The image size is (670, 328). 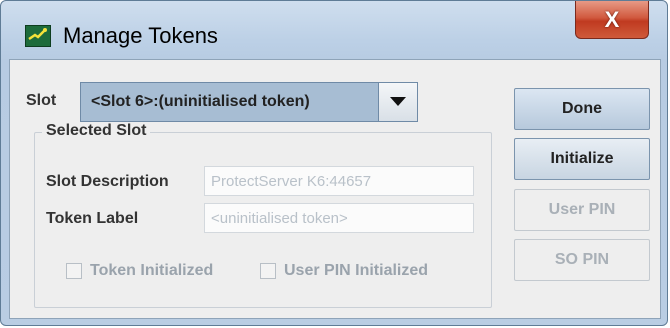 What do you see at coordinates (356, 270) in the screenshot?
I see `user-pin-initialized-label: User PIN Initialized` at bounding box center [356, 270].